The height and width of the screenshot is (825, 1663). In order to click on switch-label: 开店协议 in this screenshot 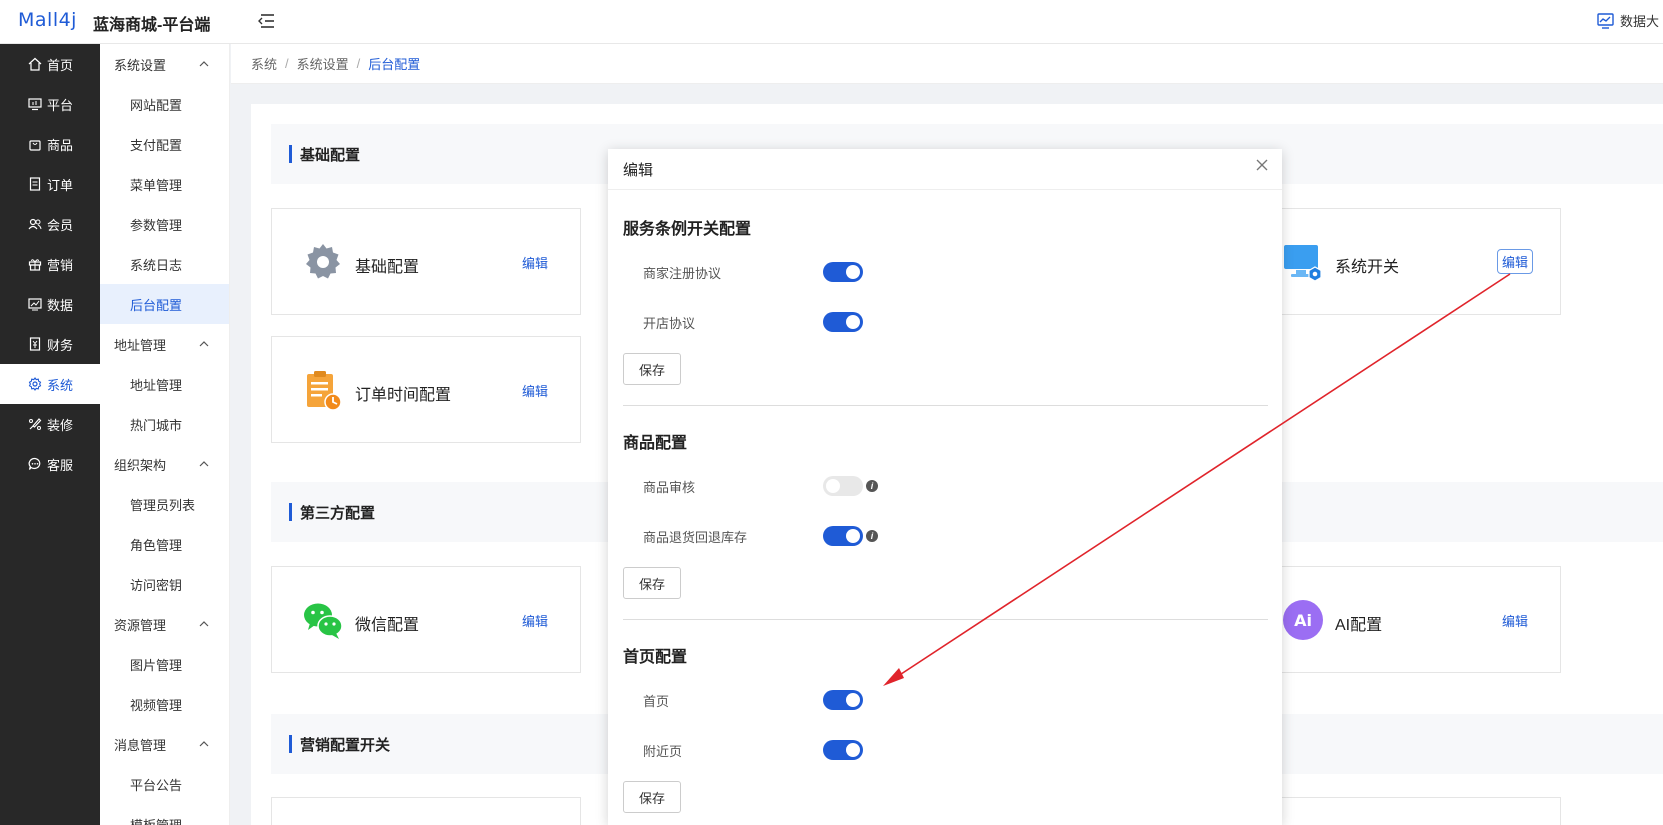, I will do `click(669, 323)`.